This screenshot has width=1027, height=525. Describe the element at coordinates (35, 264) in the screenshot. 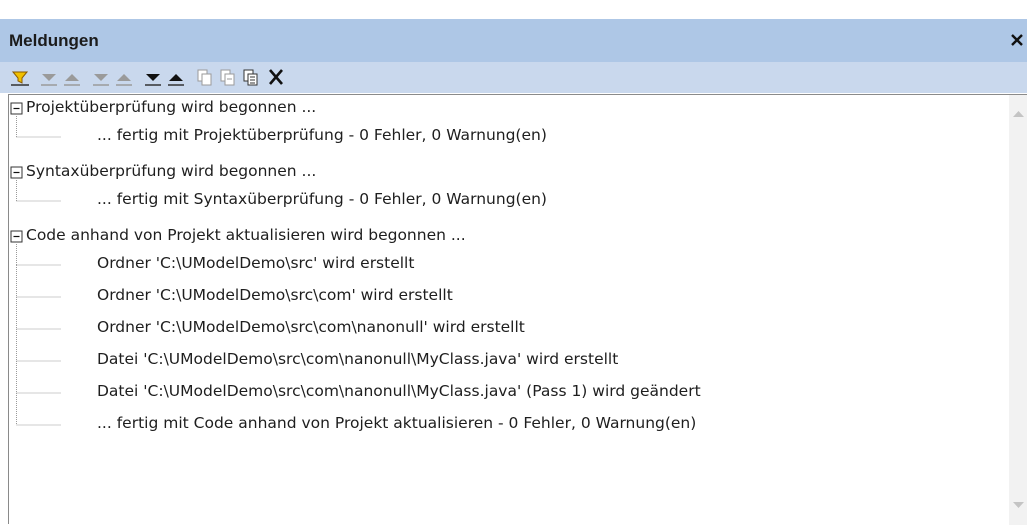

I see `tree-lines` at that location.